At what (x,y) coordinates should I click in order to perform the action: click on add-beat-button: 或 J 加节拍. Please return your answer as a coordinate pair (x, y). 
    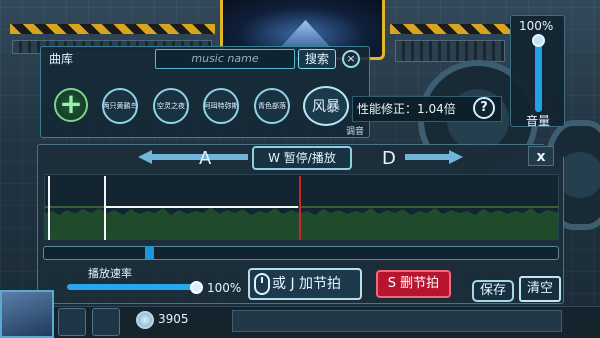
    Looking at the image, I should click on (305, 284).